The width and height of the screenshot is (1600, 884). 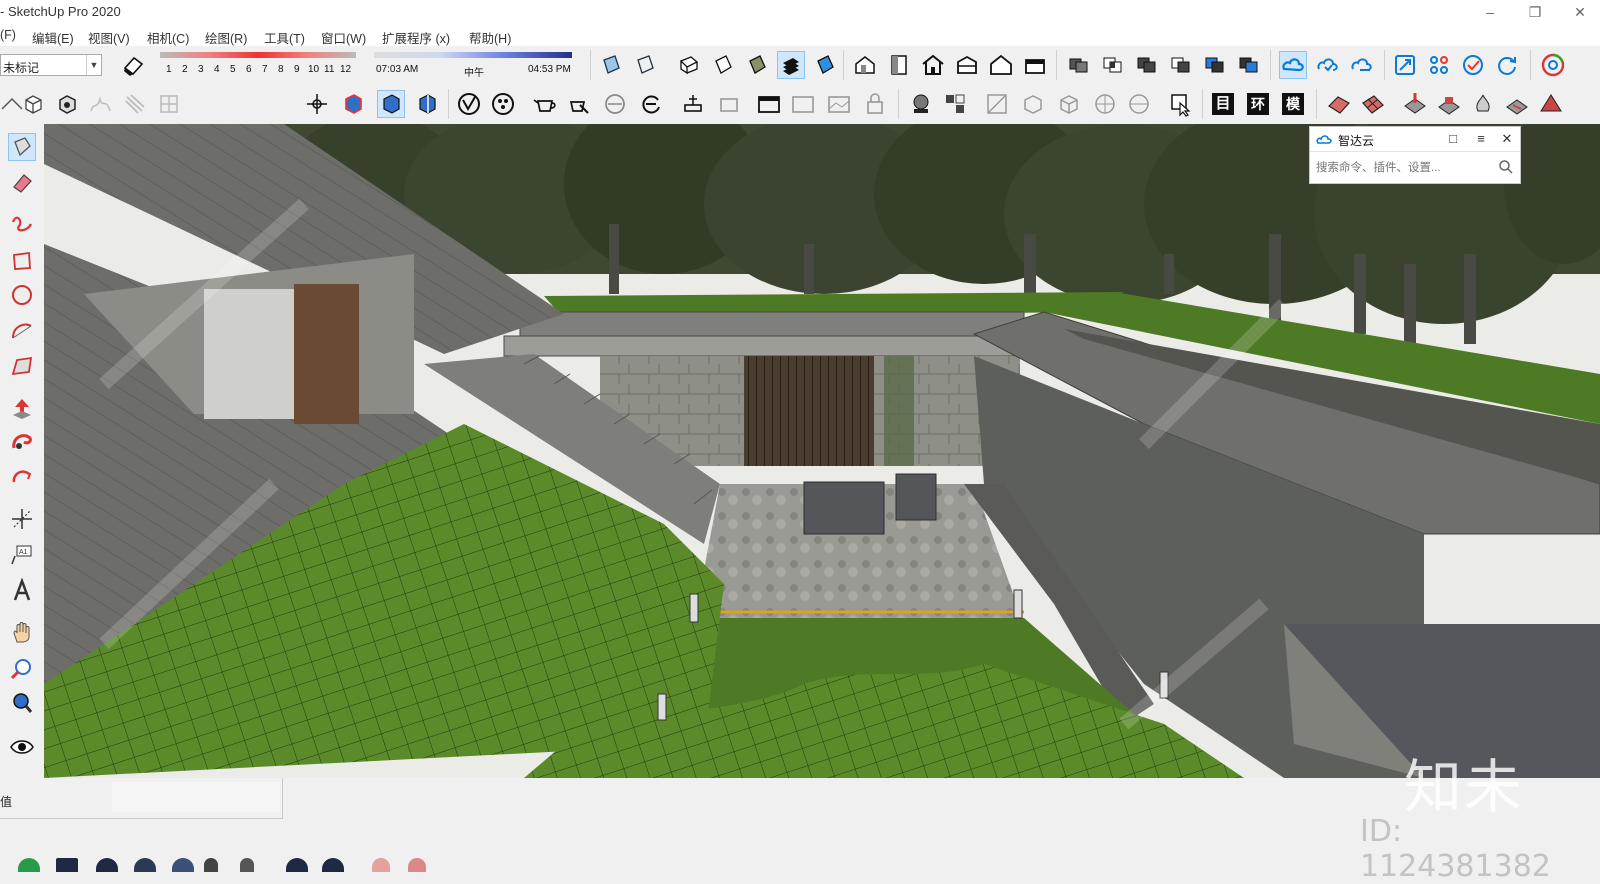 I want to click on trim-icon, so click(x=1215, y=65).